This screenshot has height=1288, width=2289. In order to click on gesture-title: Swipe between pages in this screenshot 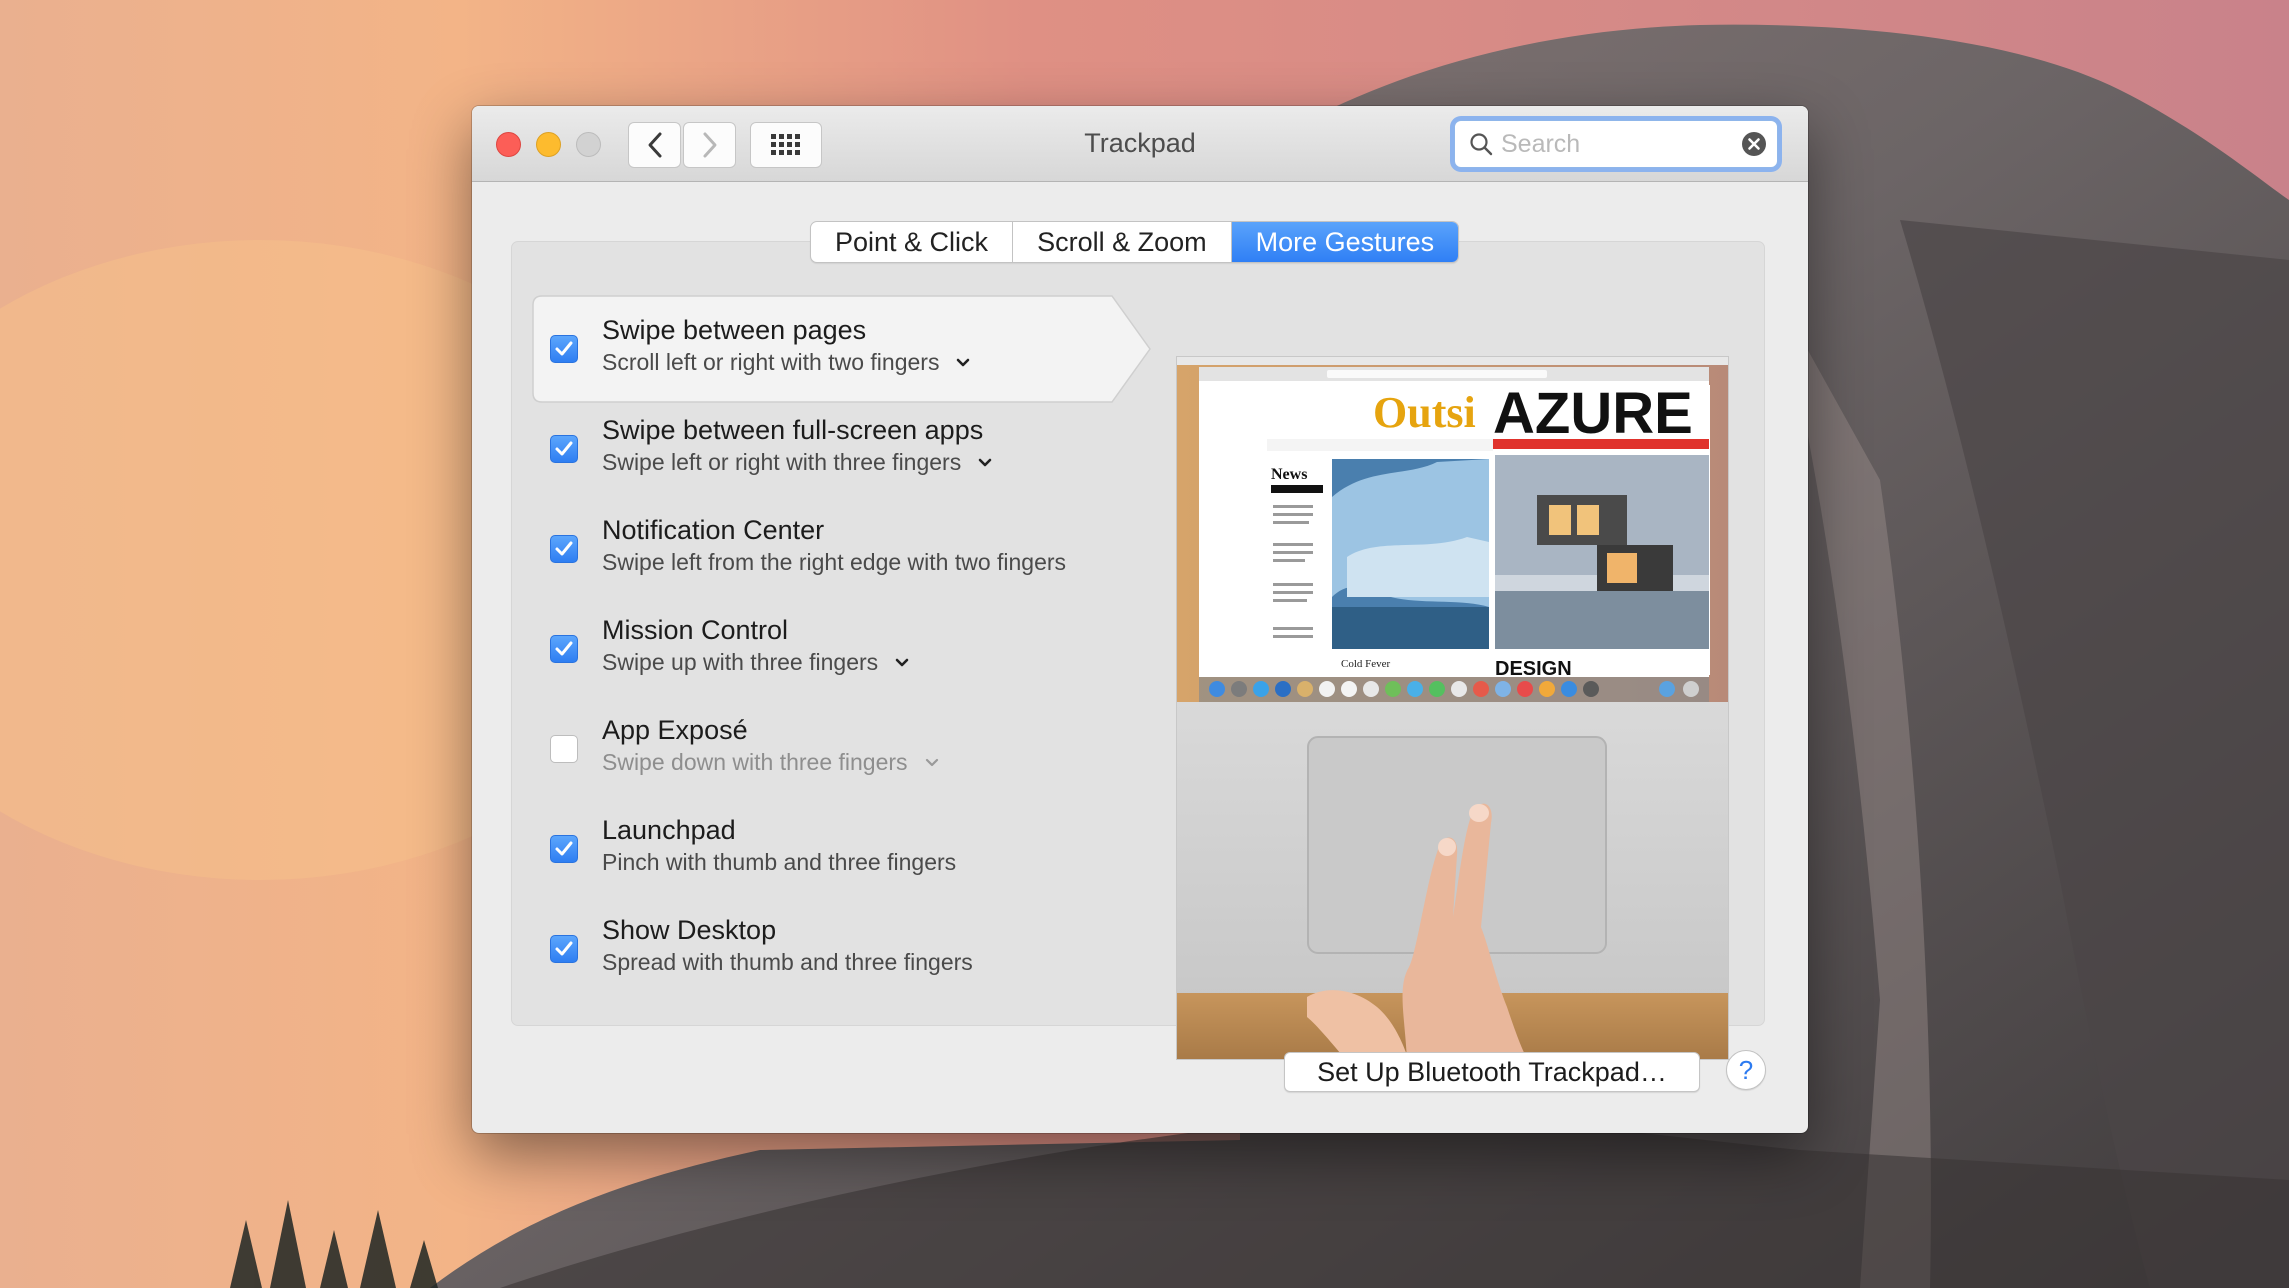, I will do `click(734, 330)`.